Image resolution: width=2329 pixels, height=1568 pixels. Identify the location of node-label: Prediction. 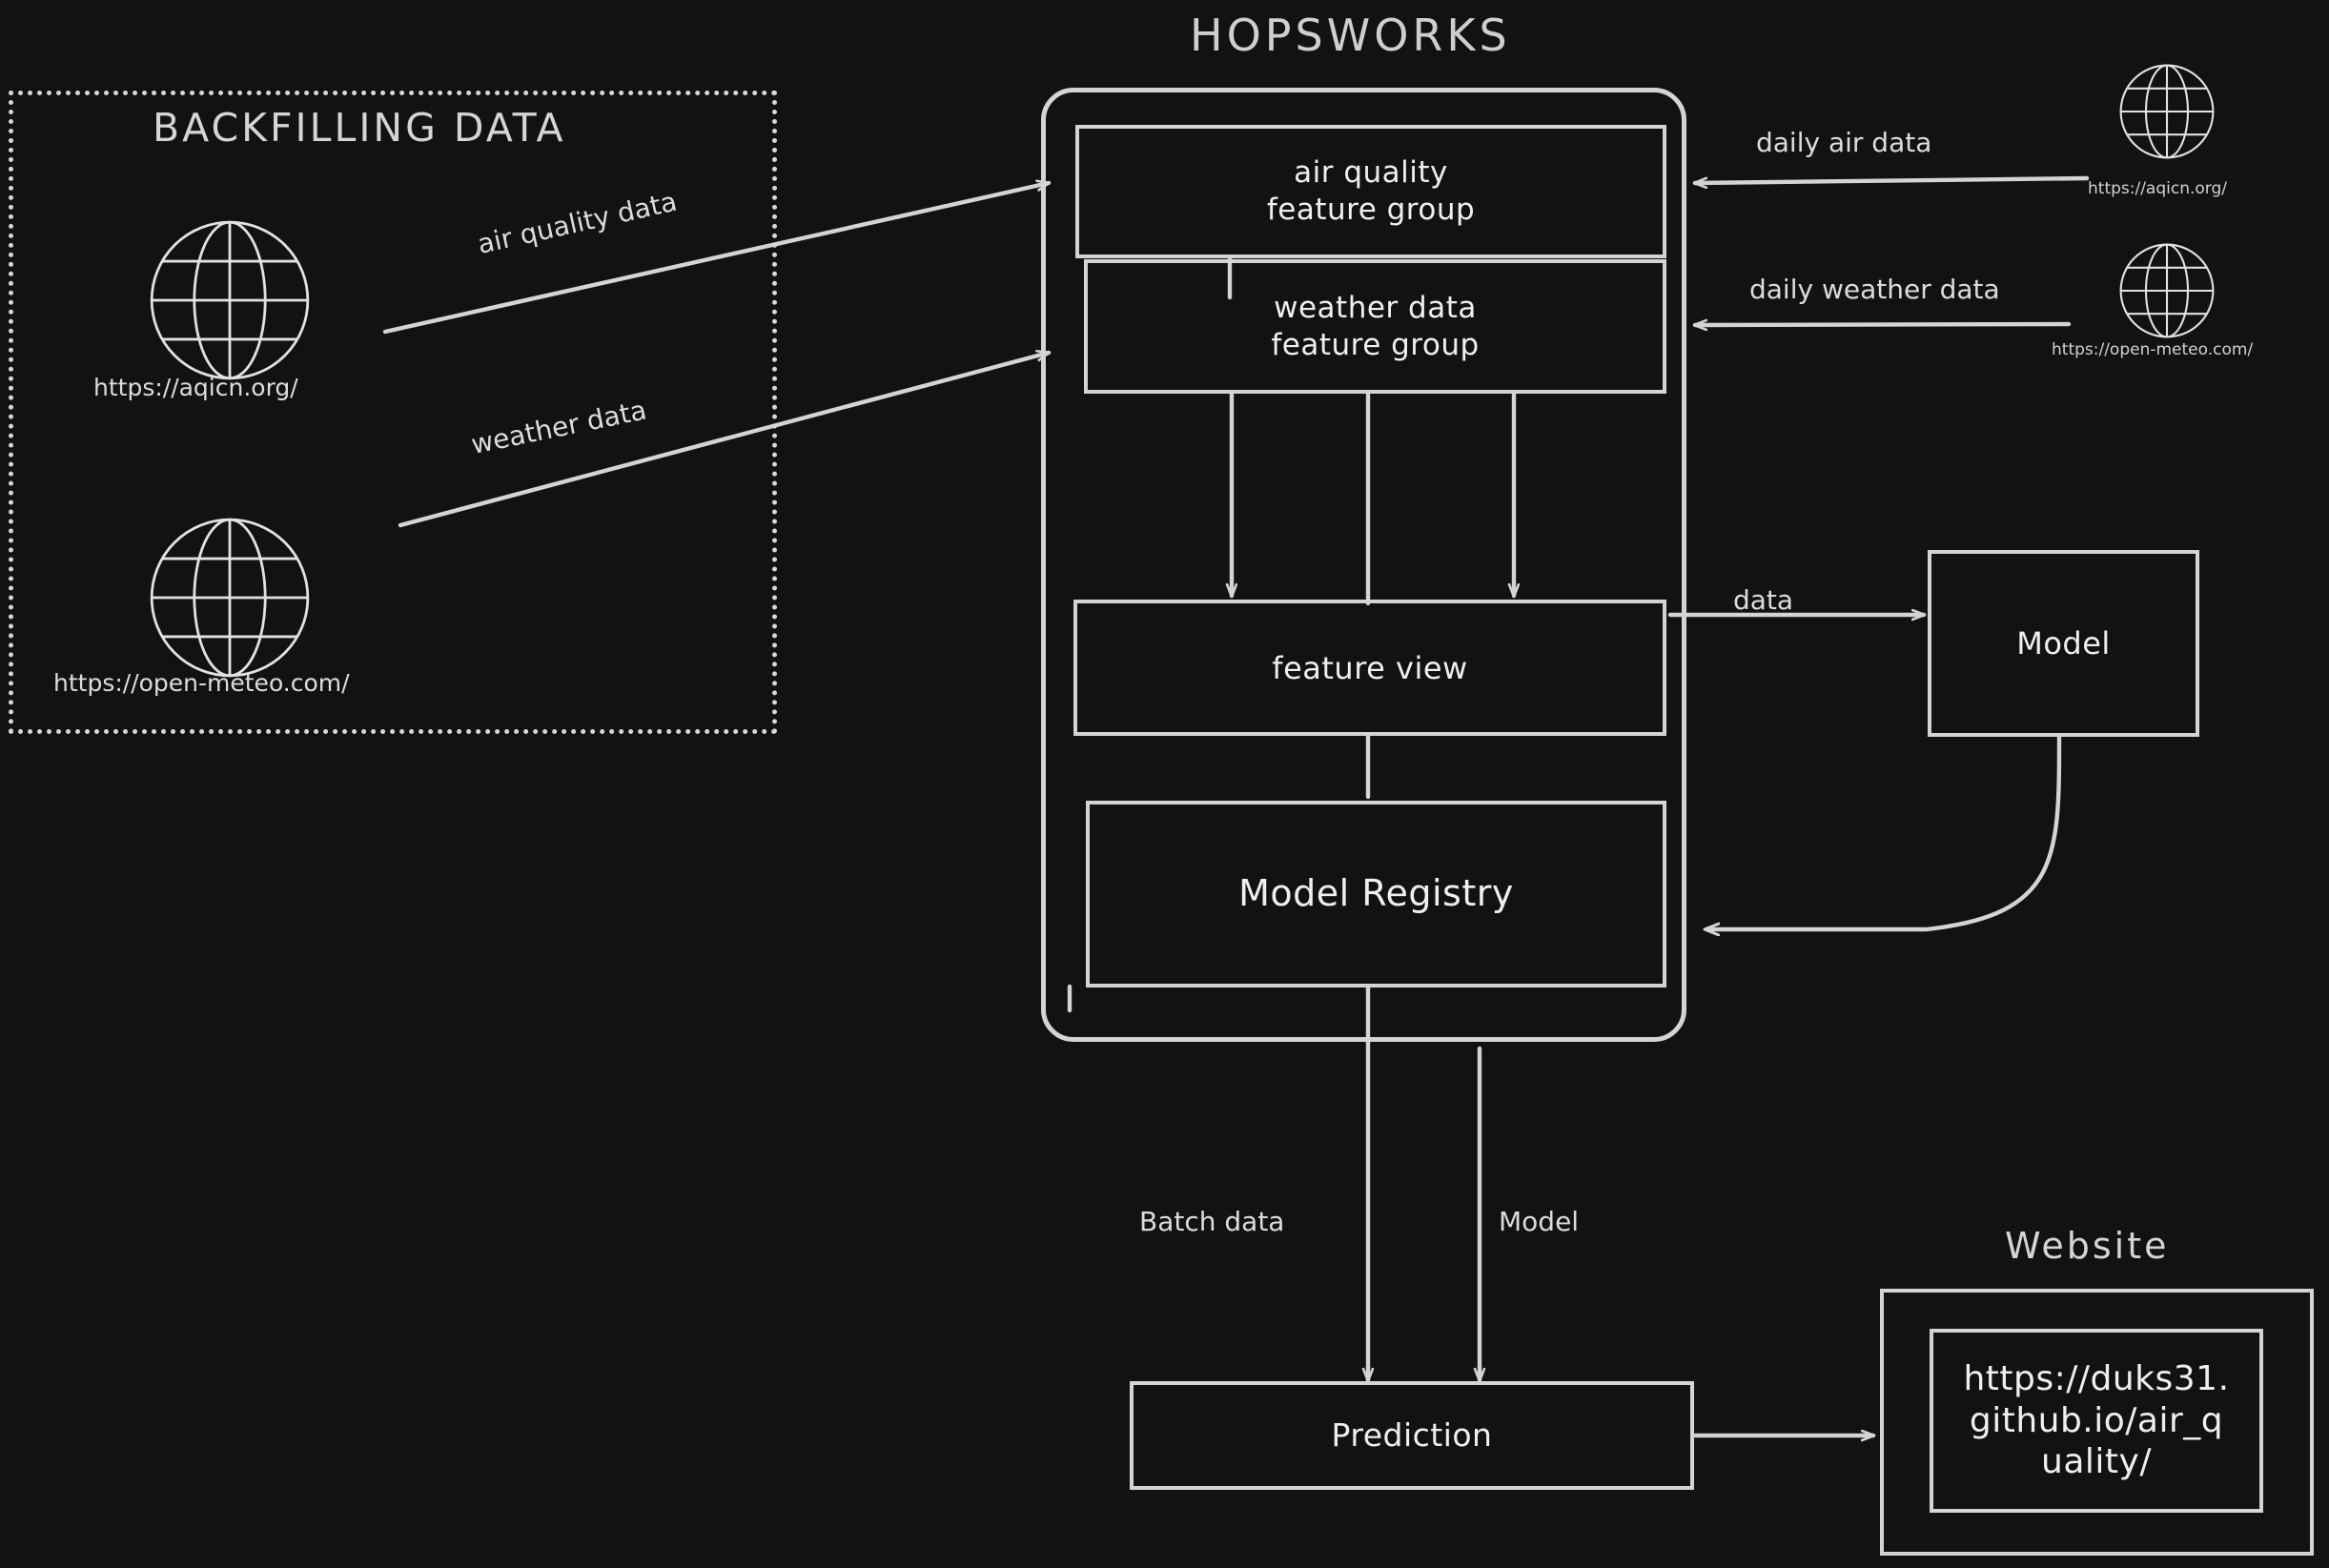
(1412, 1435).